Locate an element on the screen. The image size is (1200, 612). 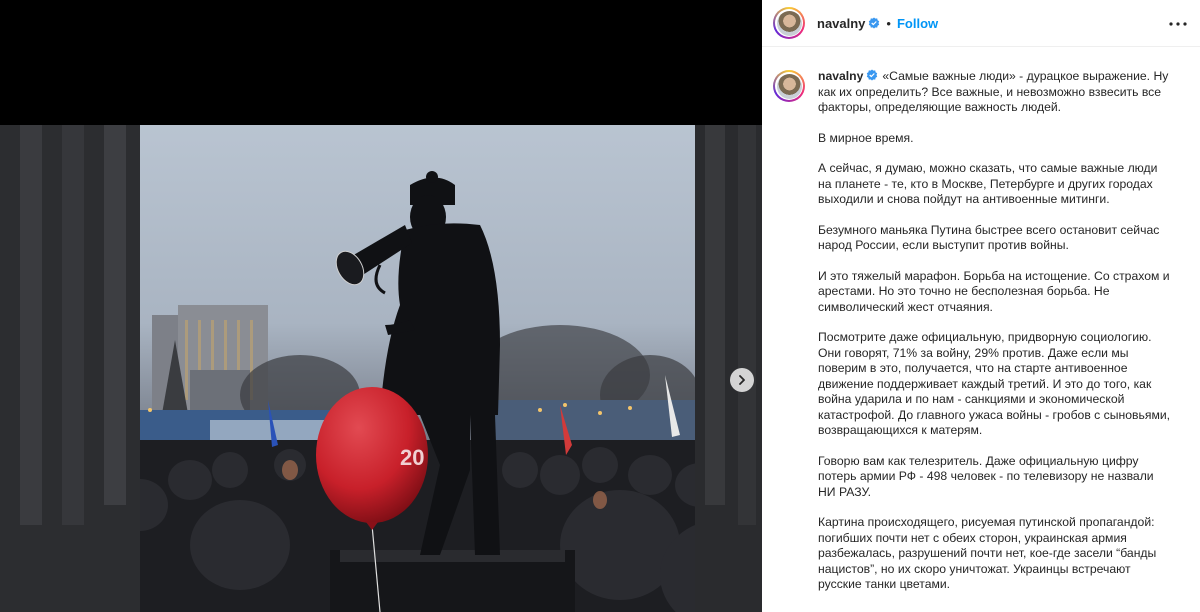
header-username: navalny is located at coordinates (841, 23).